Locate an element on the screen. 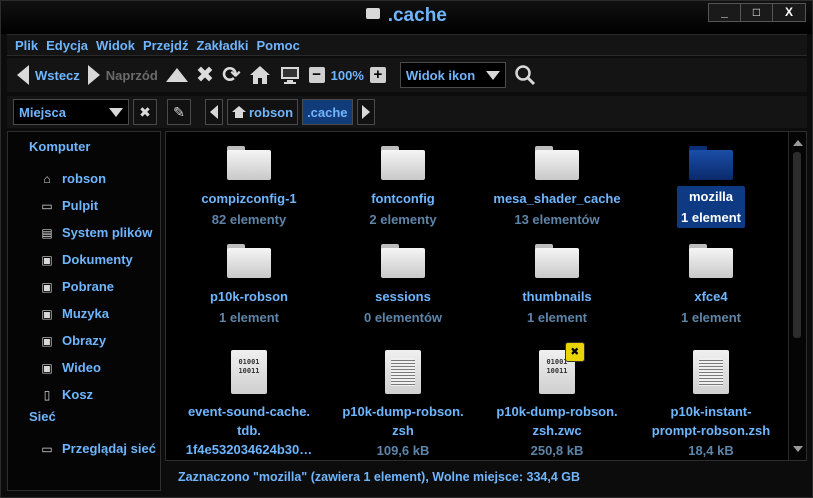 This screenshot has width=813, height=498. menu-view: Widok is located at coordinates (115, 45).